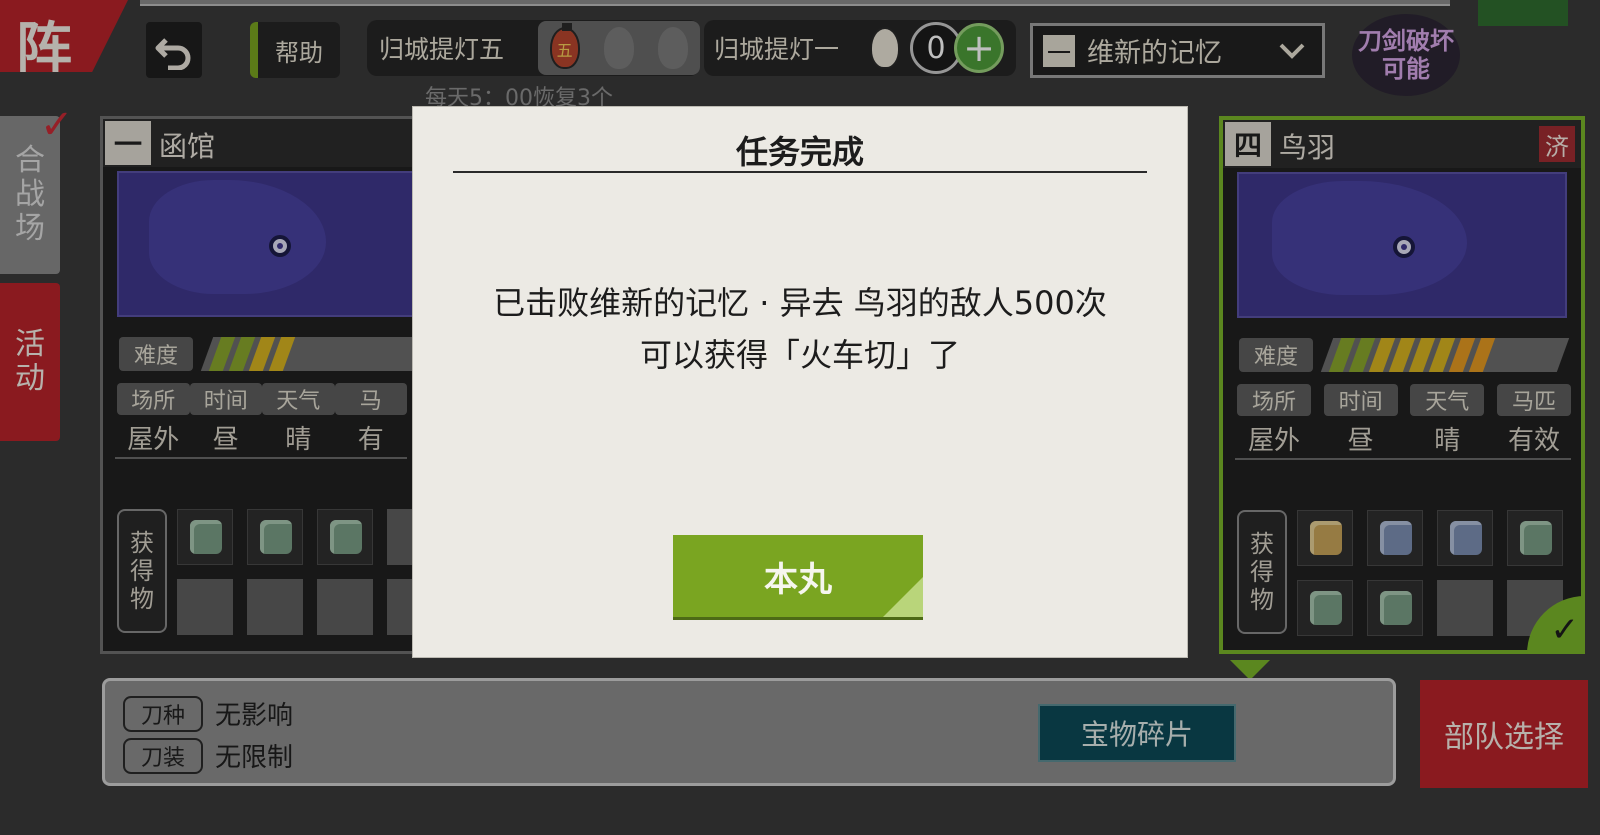 This screenshot has width=1600, height=835. What do you see at coordinates (799, 152) in the screenshot?
I see `dialog-title: 任务完成` at bounding box center [799, 152].